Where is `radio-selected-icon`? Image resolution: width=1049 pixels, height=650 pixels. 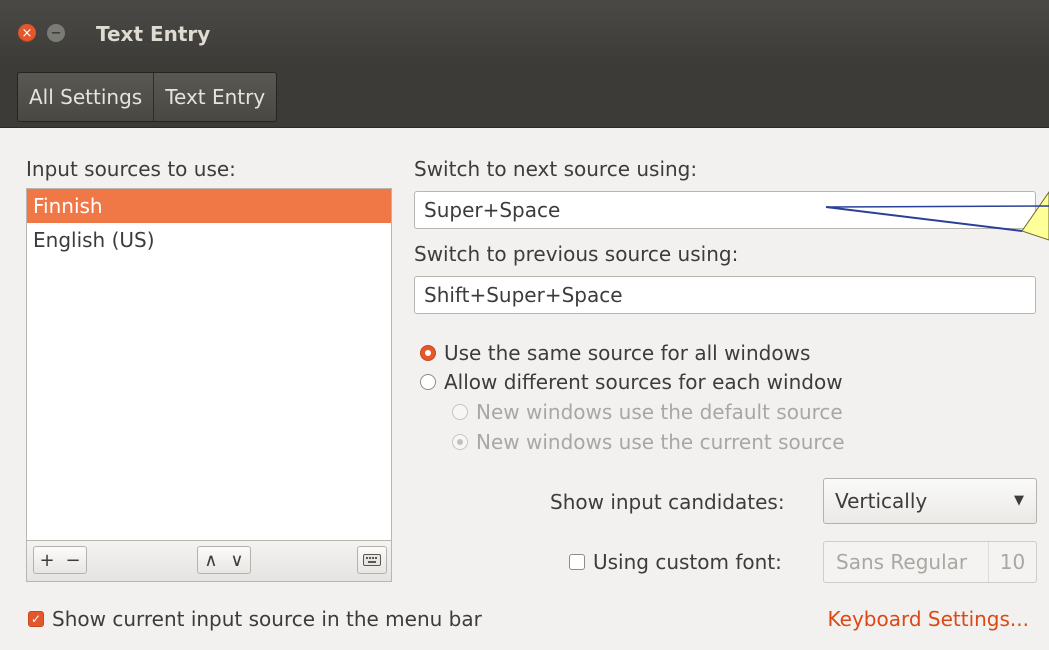 radio-selected-icon is located at coordinates (428, 353).